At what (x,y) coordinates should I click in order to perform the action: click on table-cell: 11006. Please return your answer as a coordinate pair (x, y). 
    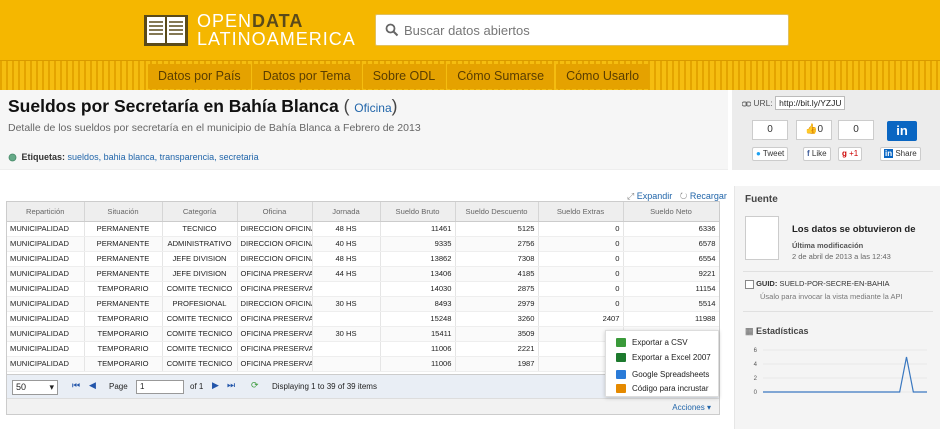
    Looking at the image, I should click on (418, 364).